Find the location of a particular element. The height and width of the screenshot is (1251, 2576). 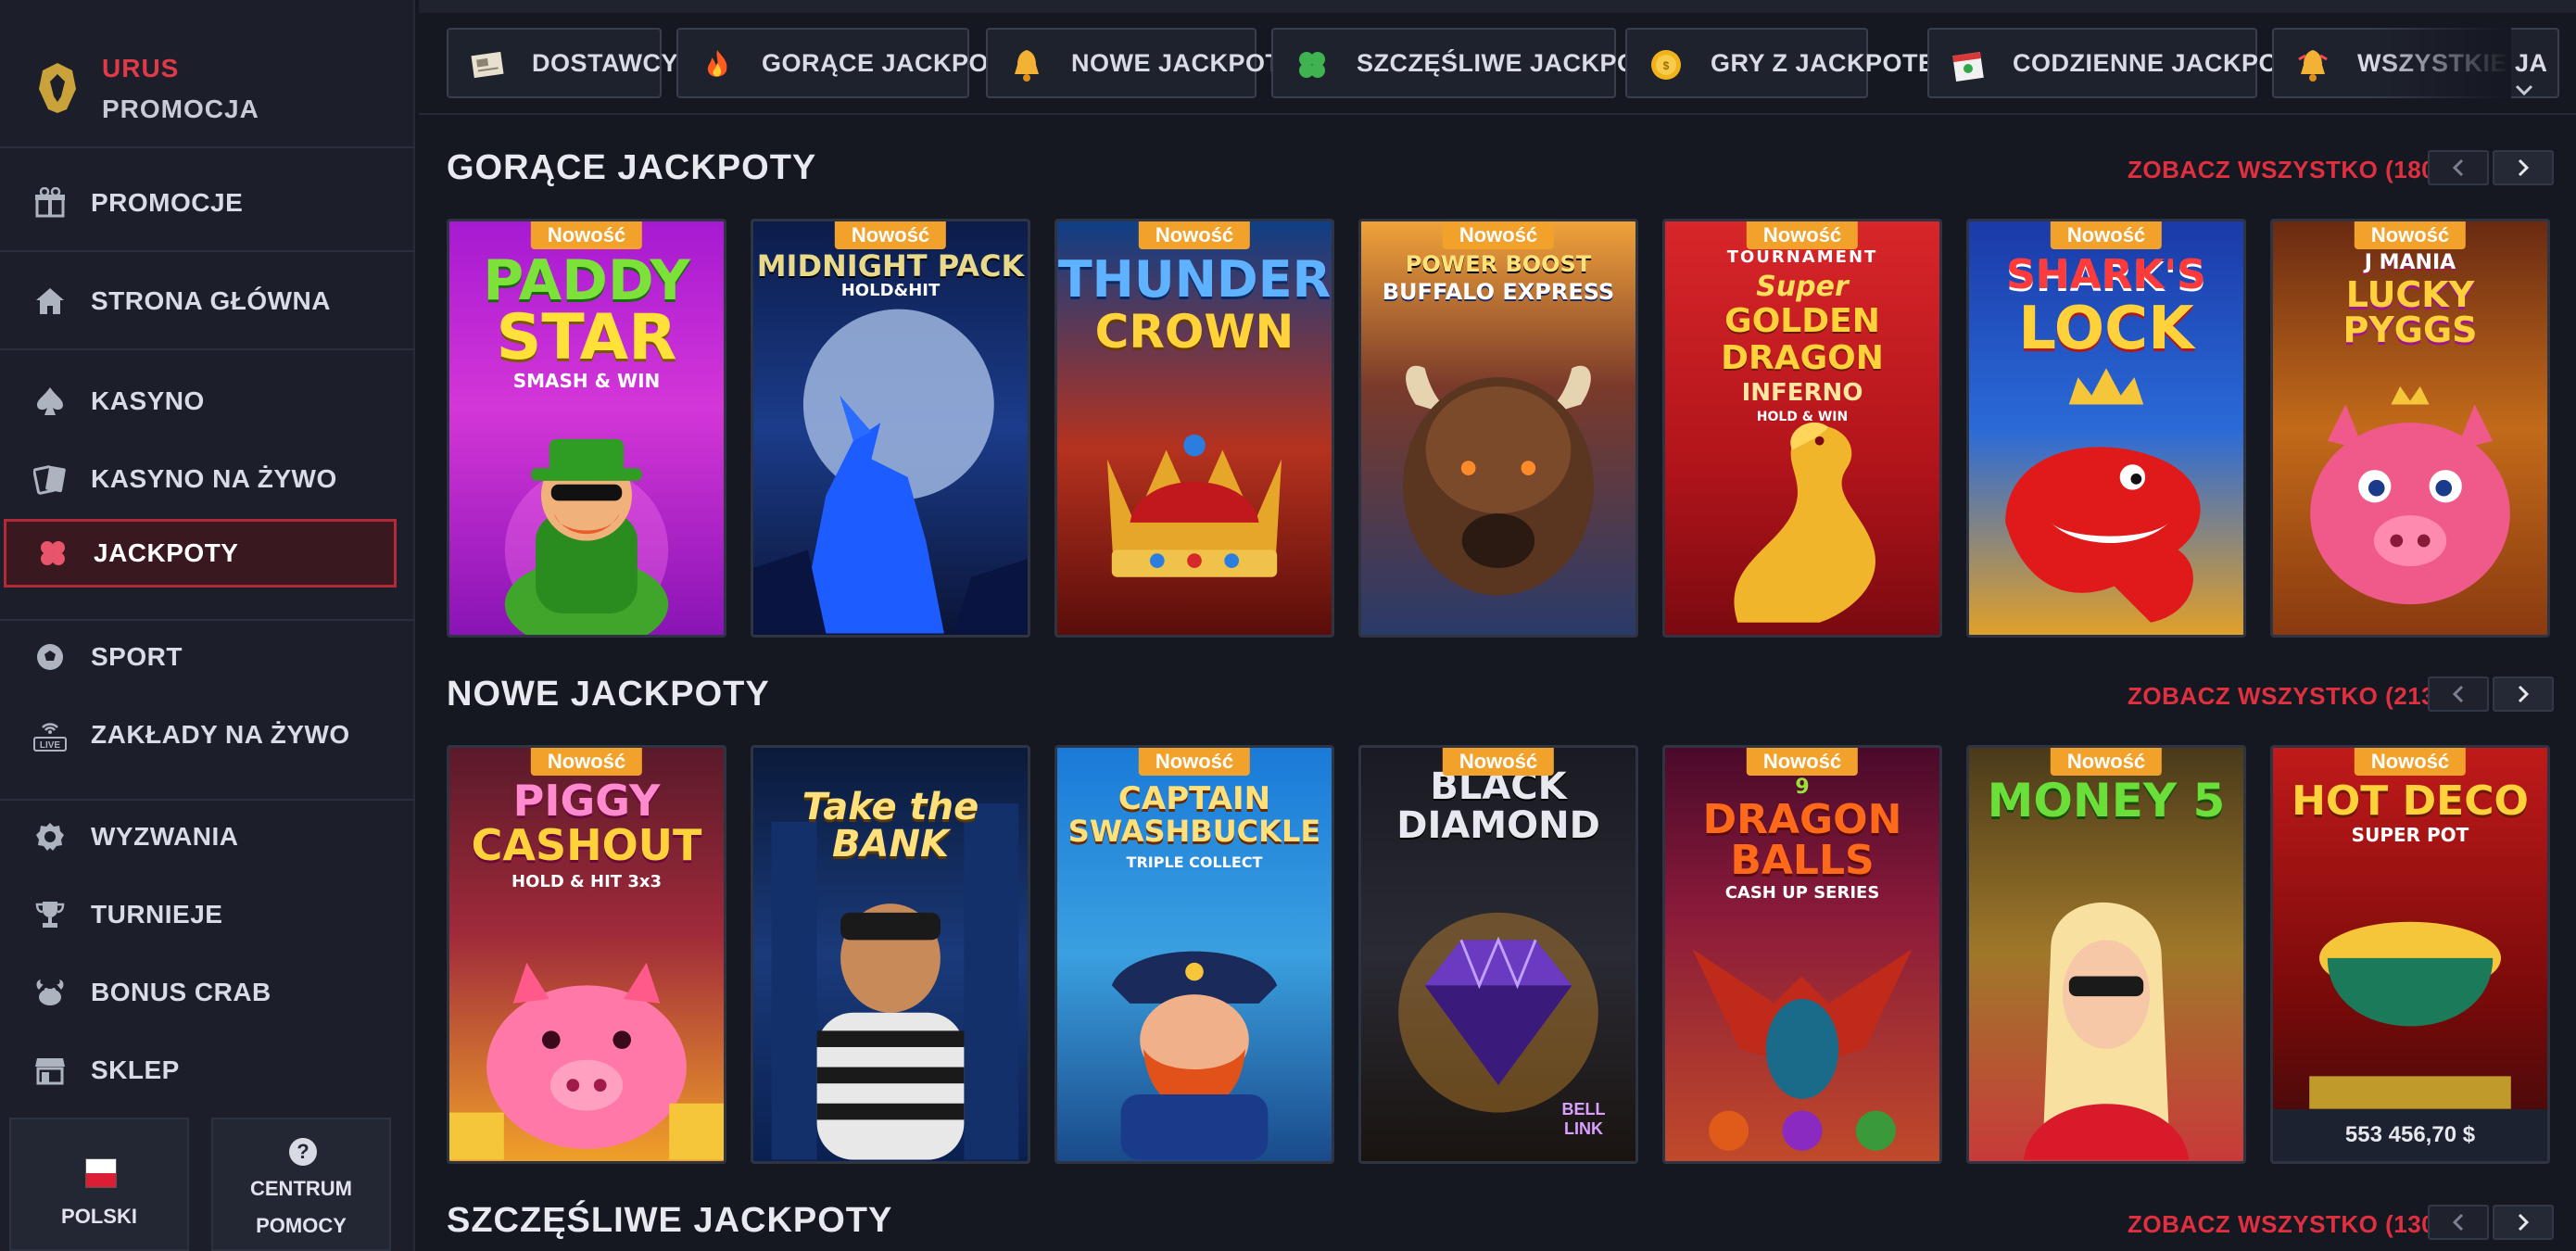

game-card-piggy-cashout: PIGGY CASHOUT HOLD & HIT 3x3 Nowość is located at coordinates (586, 954).